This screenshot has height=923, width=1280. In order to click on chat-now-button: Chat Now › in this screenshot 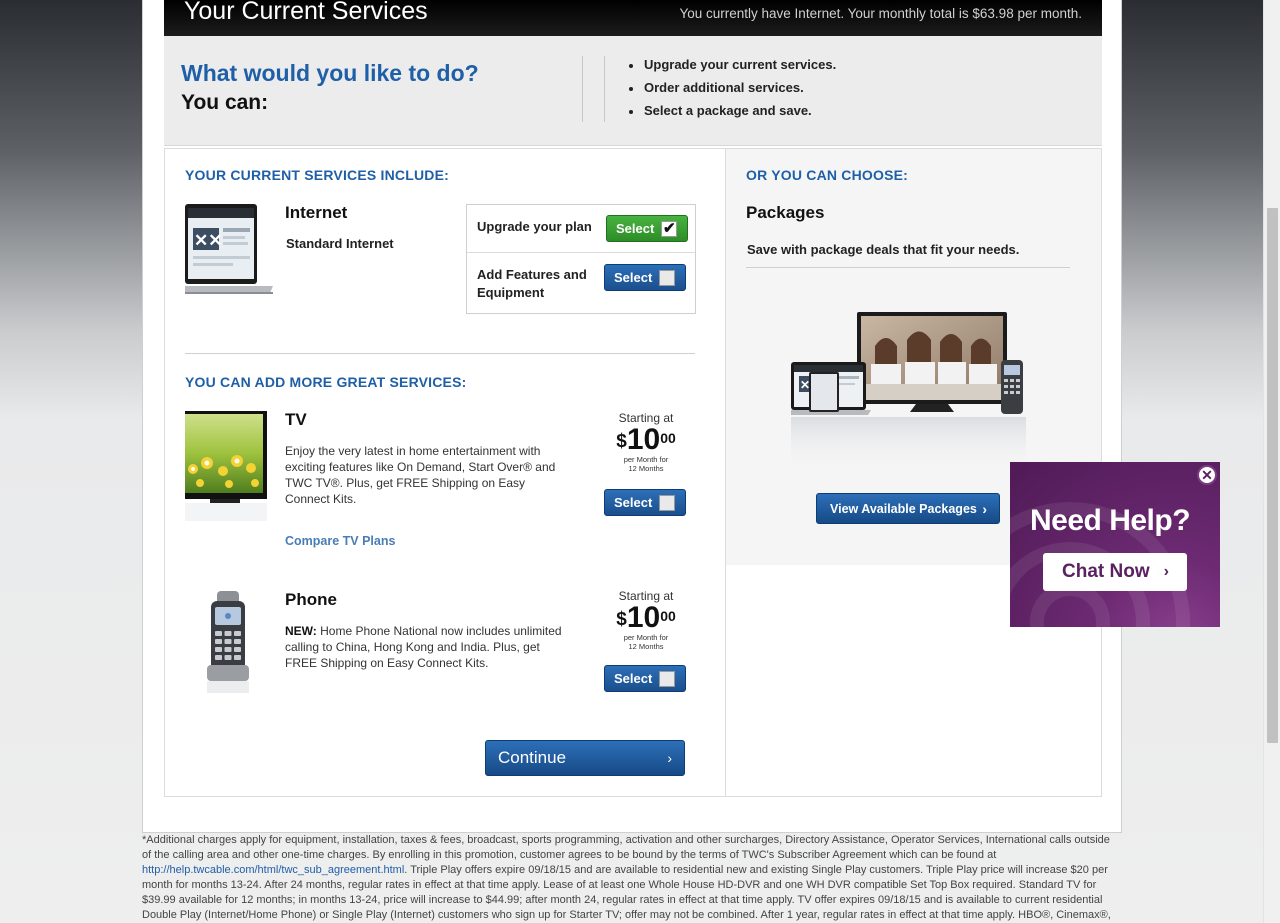, I will do `click(1115, 572)`.